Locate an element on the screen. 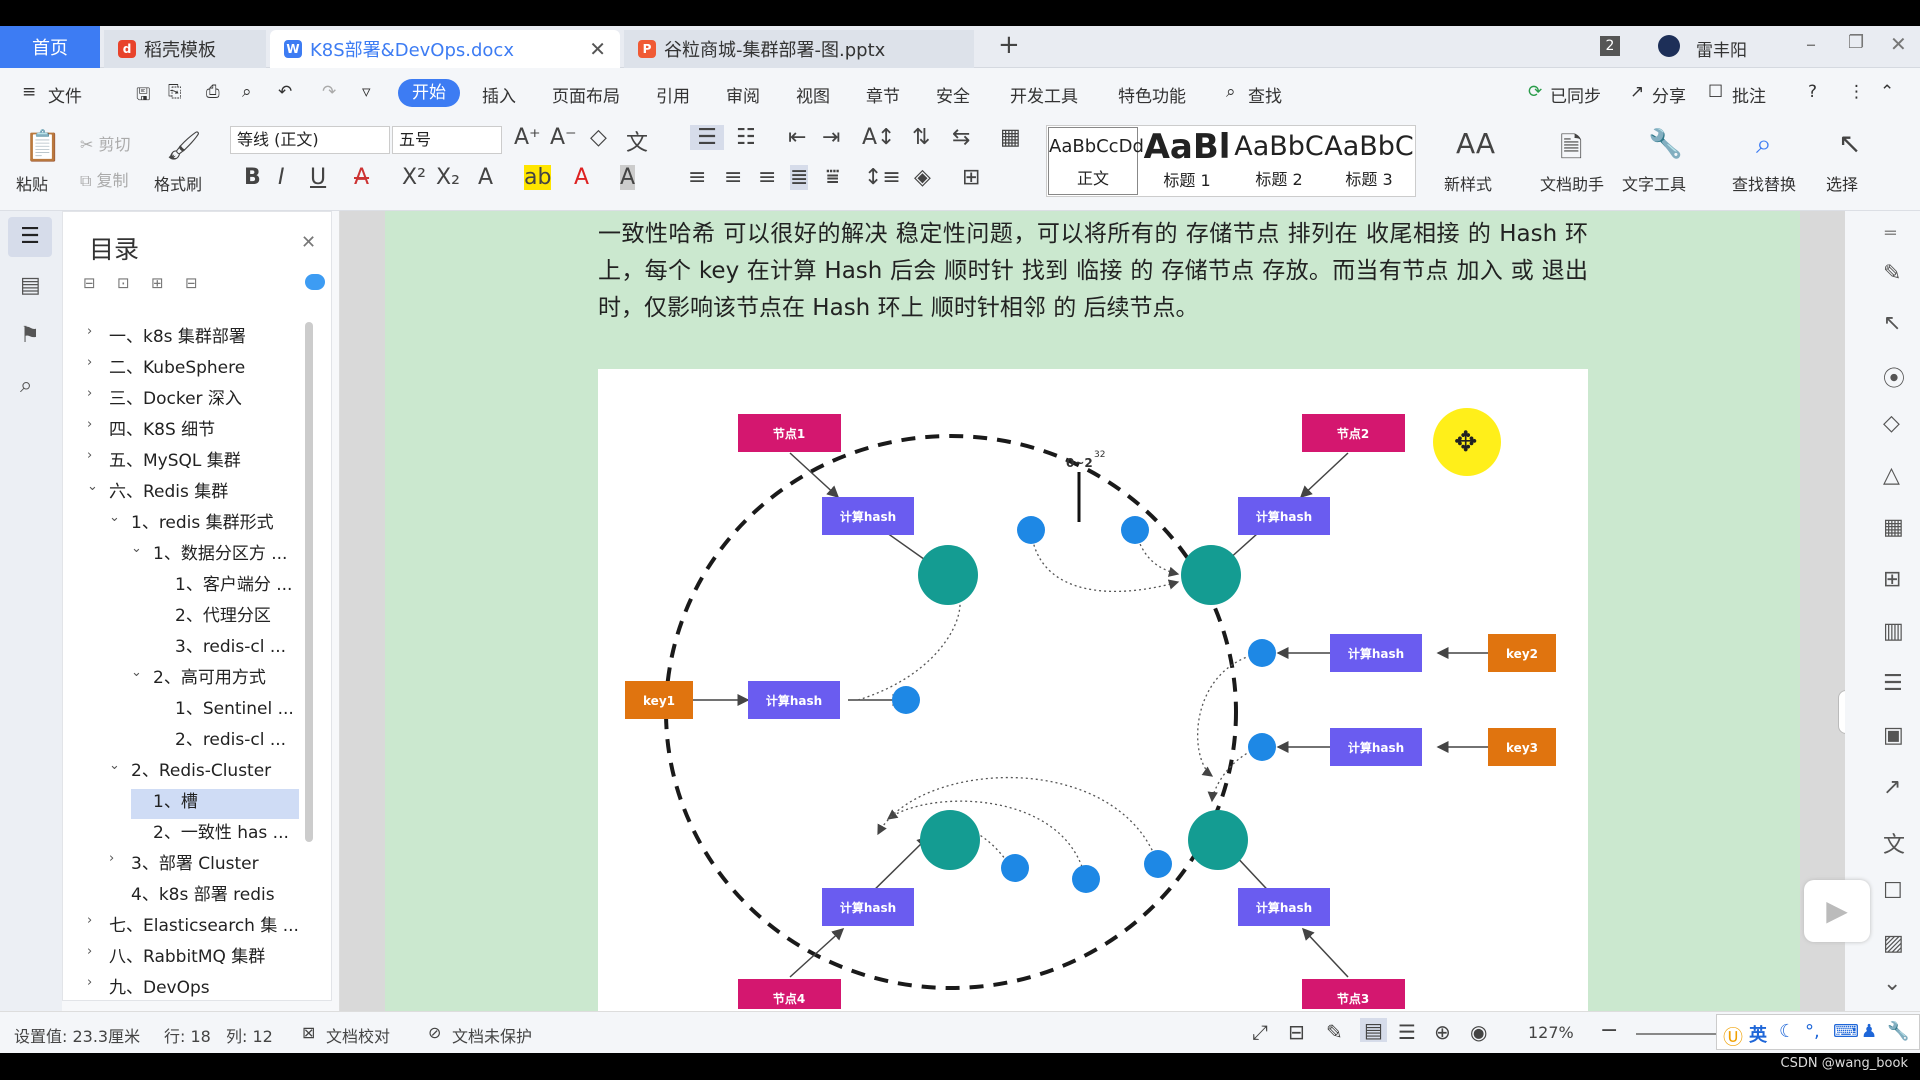  picture-icon: ▨ is located at coordinates (1893, 943).